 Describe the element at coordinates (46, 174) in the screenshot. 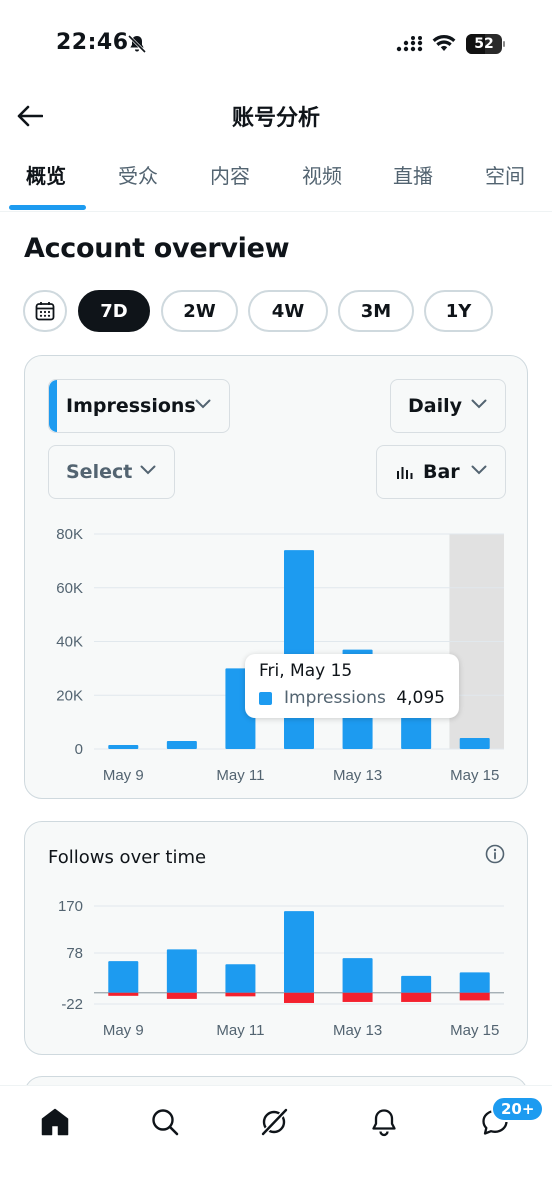

I see `tab-overview: 概览` at that location.